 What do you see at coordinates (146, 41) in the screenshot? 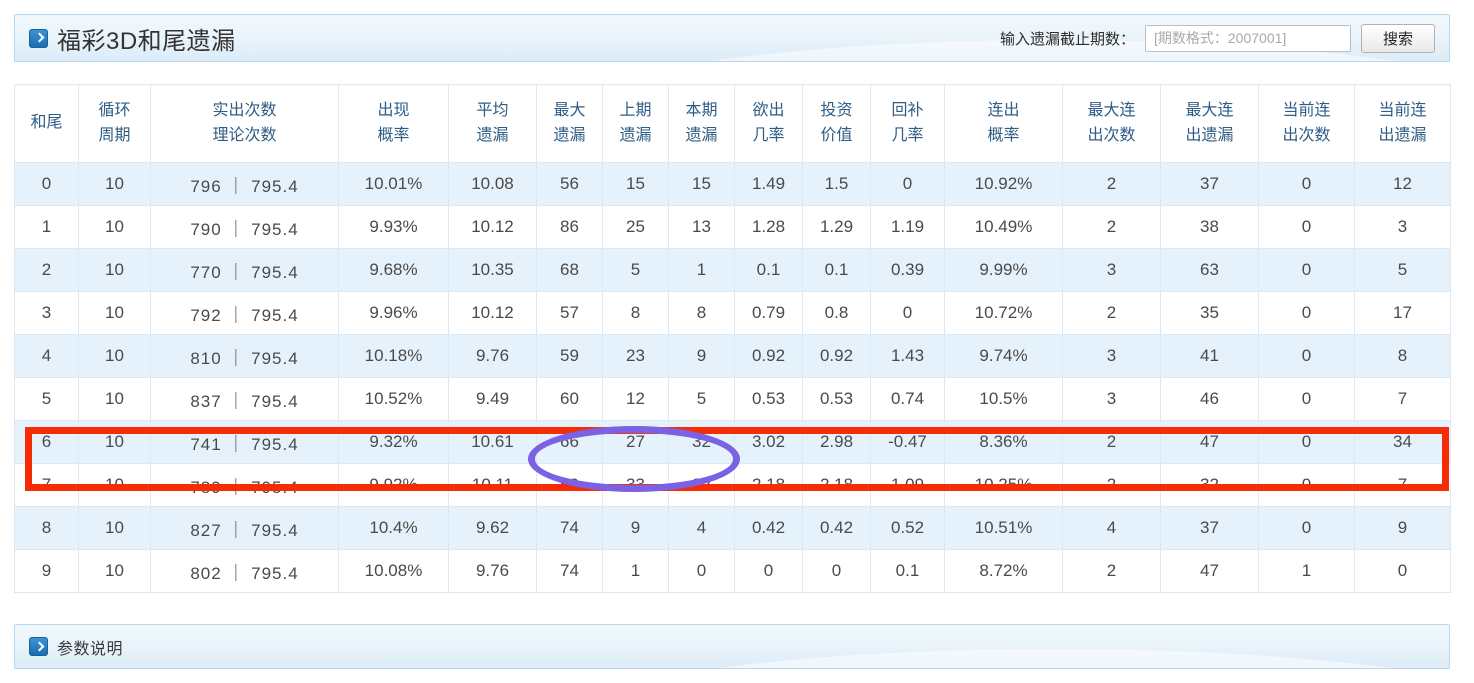
I see `page-title: 福彩3D和尾遗漏` at bounding box center [146, 41].